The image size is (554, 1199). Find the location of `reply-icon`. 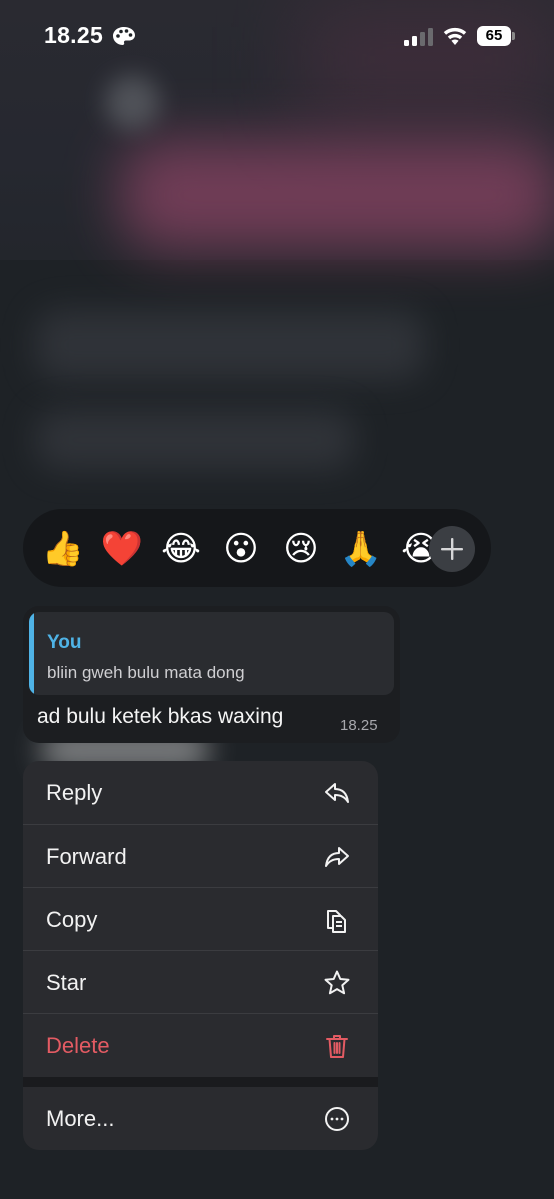

reply-icon is located at coordinates (337, 793).